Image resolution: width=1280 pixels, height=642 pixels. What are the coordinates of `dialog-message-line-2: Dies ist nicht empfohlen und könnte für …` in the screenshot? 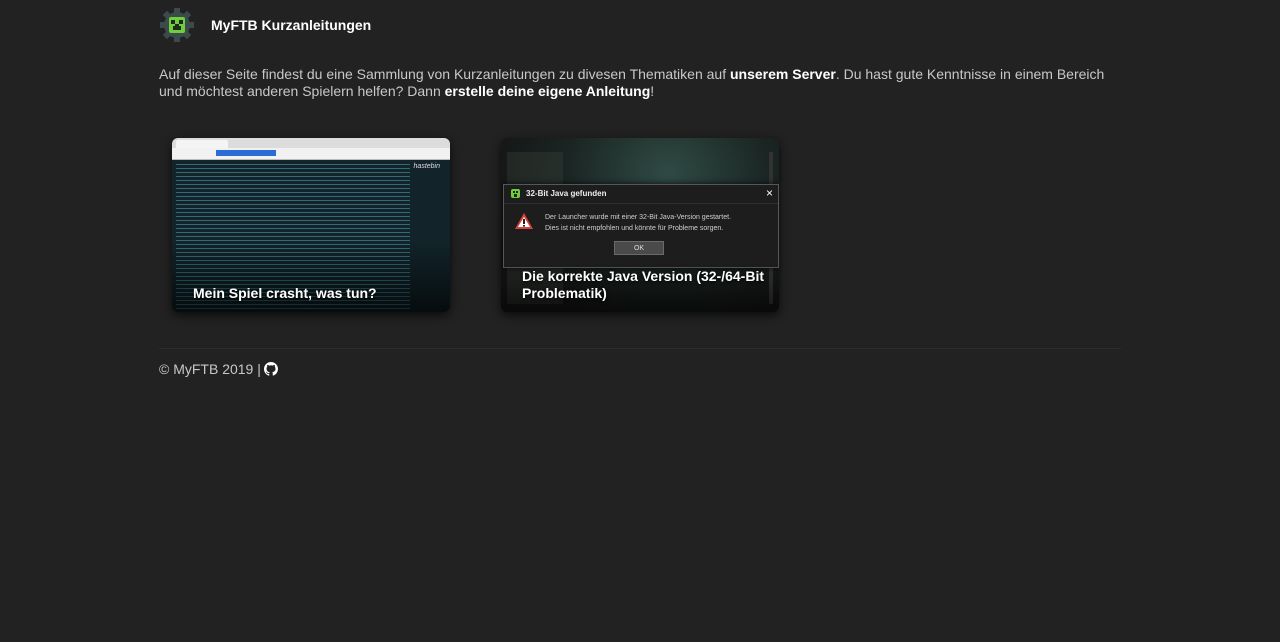 It's located at (634, 228).